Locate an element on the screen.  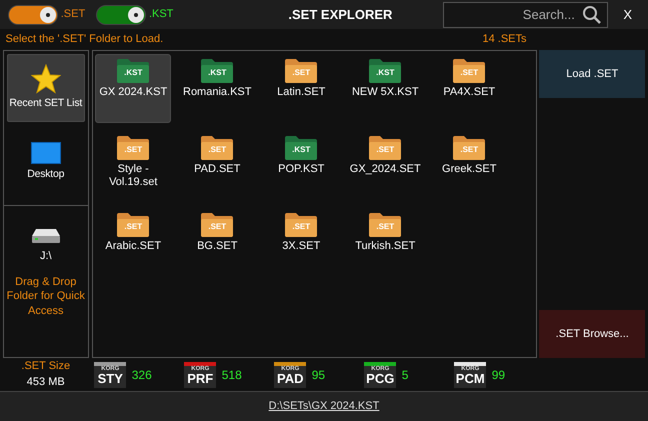
file-item: .SET PA4X.SET is located at coordinates (469, 88).